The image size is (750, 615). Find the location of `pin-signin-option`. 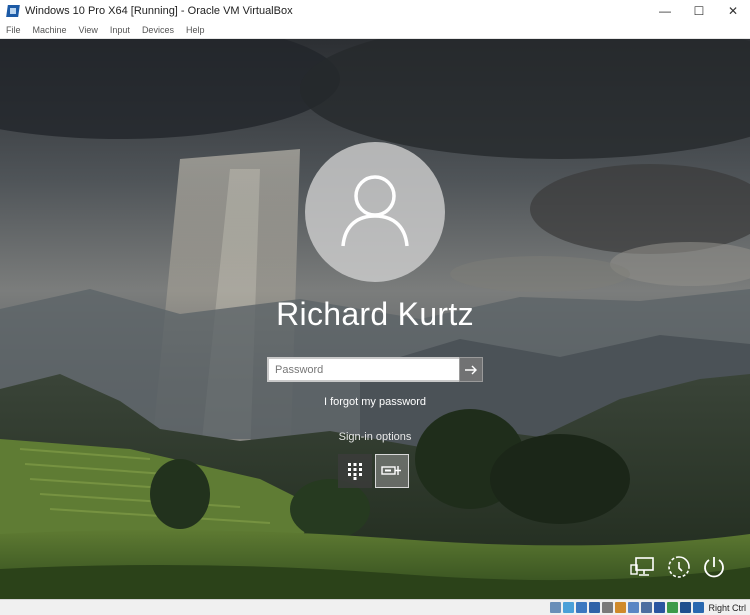

pin-signin-option is located at coordinates (355, 471).